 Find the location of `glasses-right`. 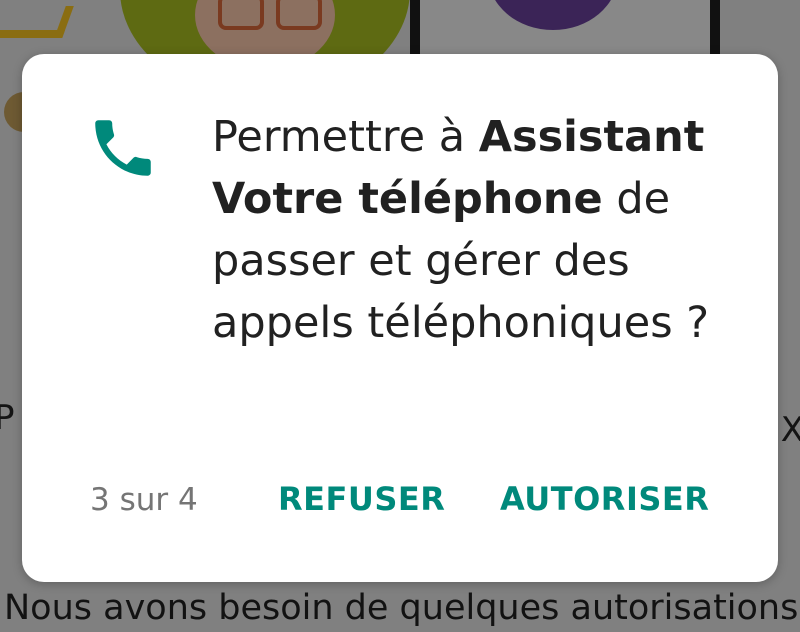

glasses-right is located at coordinates (299, 15).